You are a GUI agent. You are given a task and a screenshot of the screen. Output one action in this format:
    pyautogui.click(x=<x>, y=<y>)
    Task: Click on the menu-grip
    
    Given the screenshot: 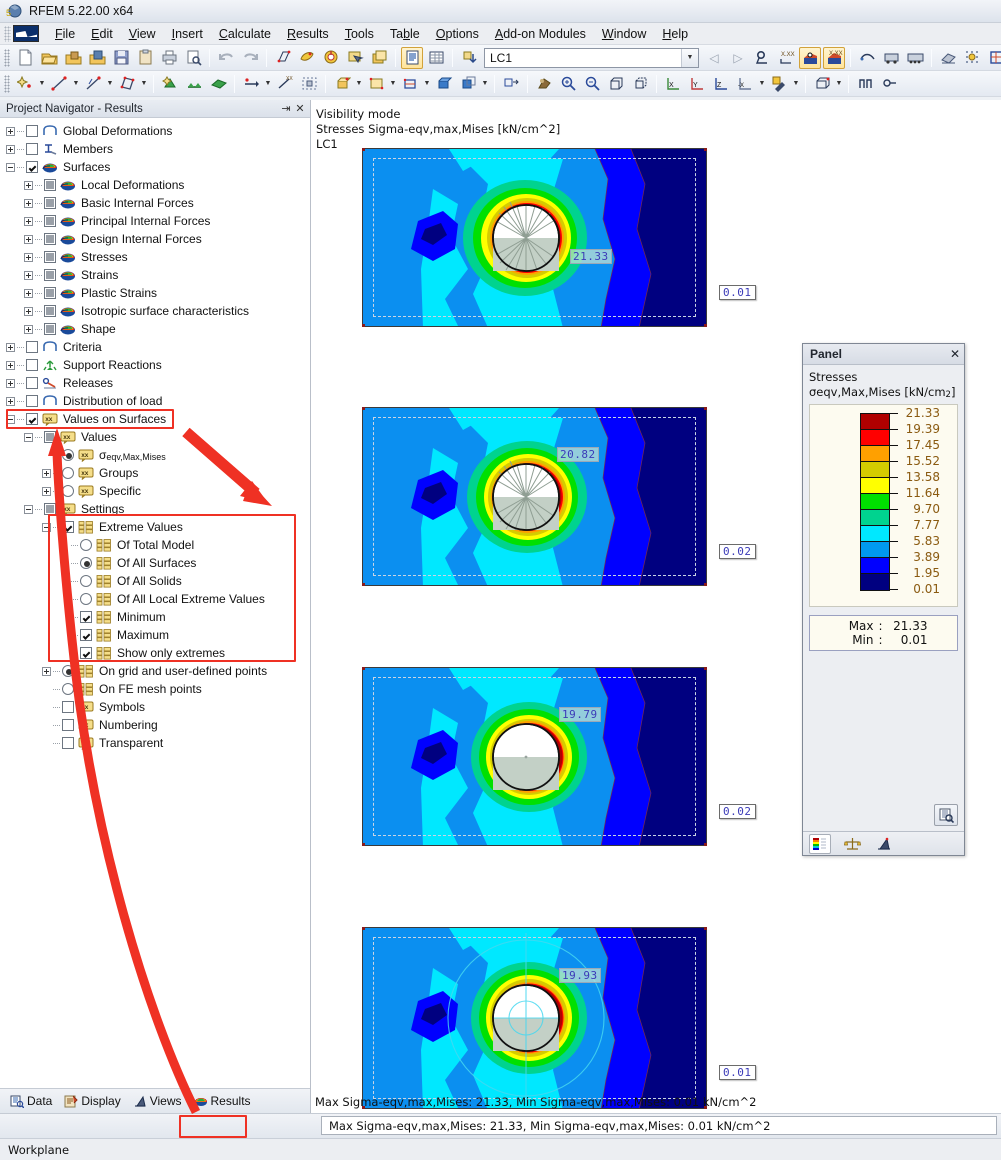 What is the action you would take?
    pyautogui.click(x=7, y=33)
    